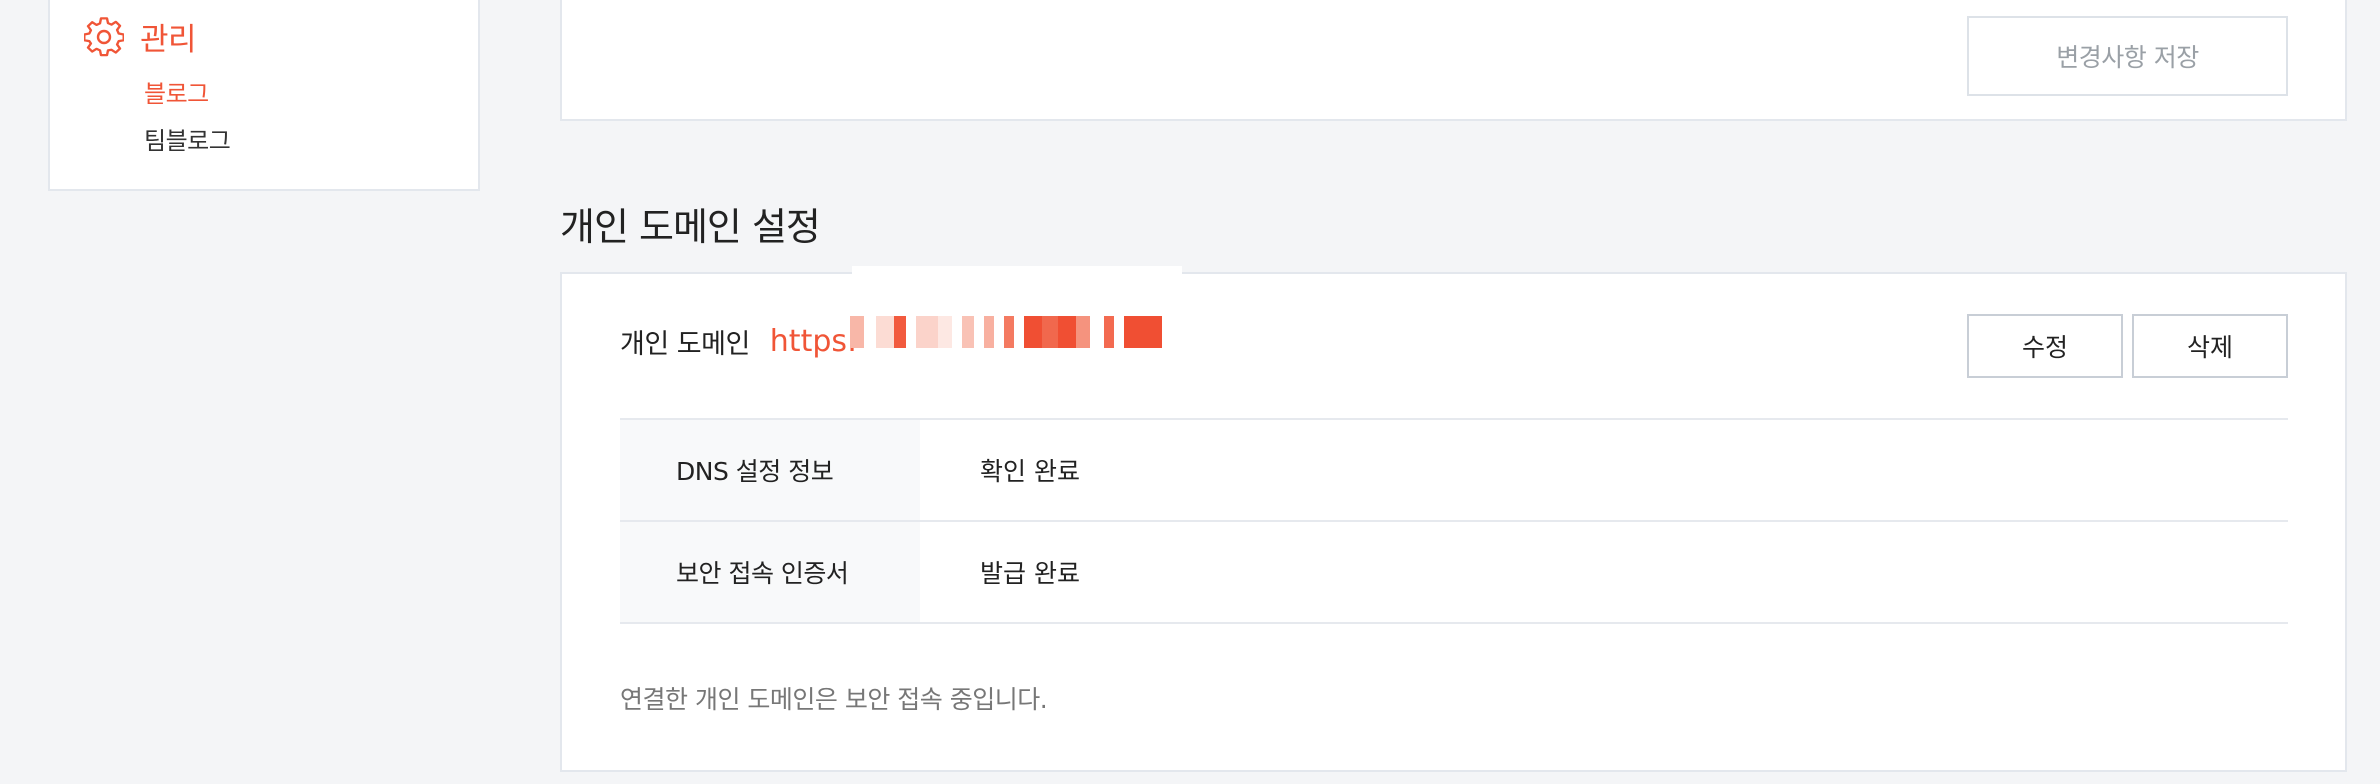 The image size is (2380, 784). I want to click on save-changes-button: 변경사항 저장, so click(2127, 56).